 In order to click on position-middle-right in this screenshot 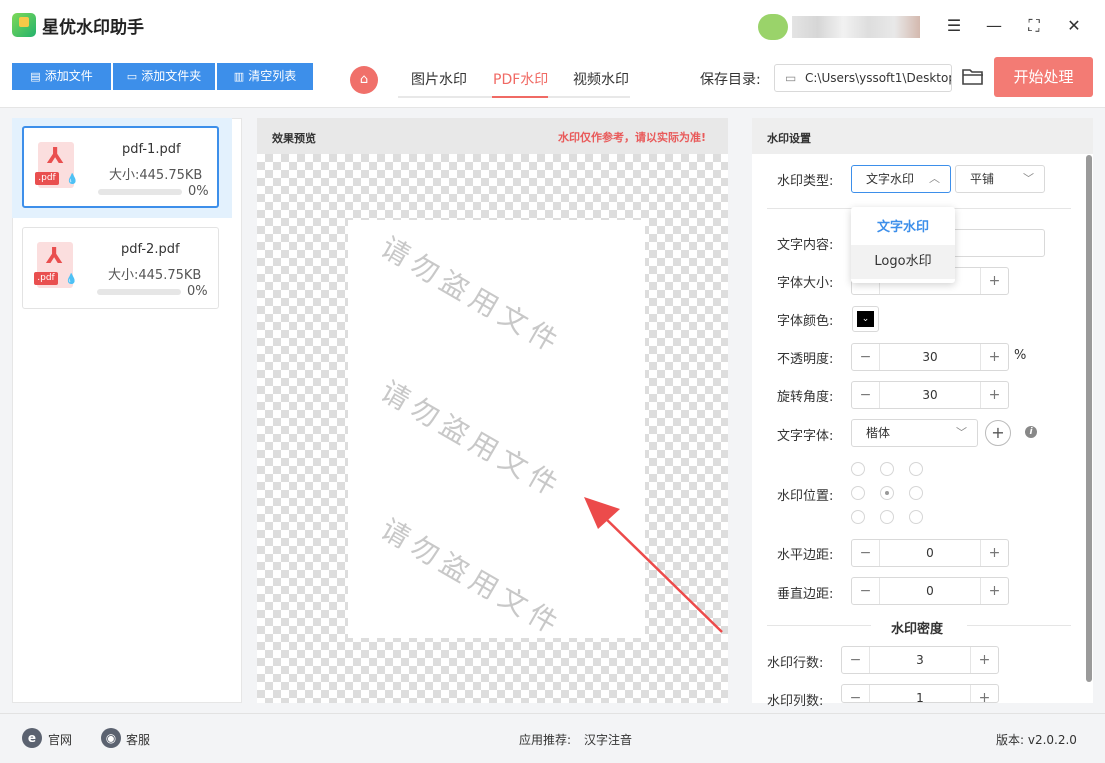, I will do `click(916, 493)`.